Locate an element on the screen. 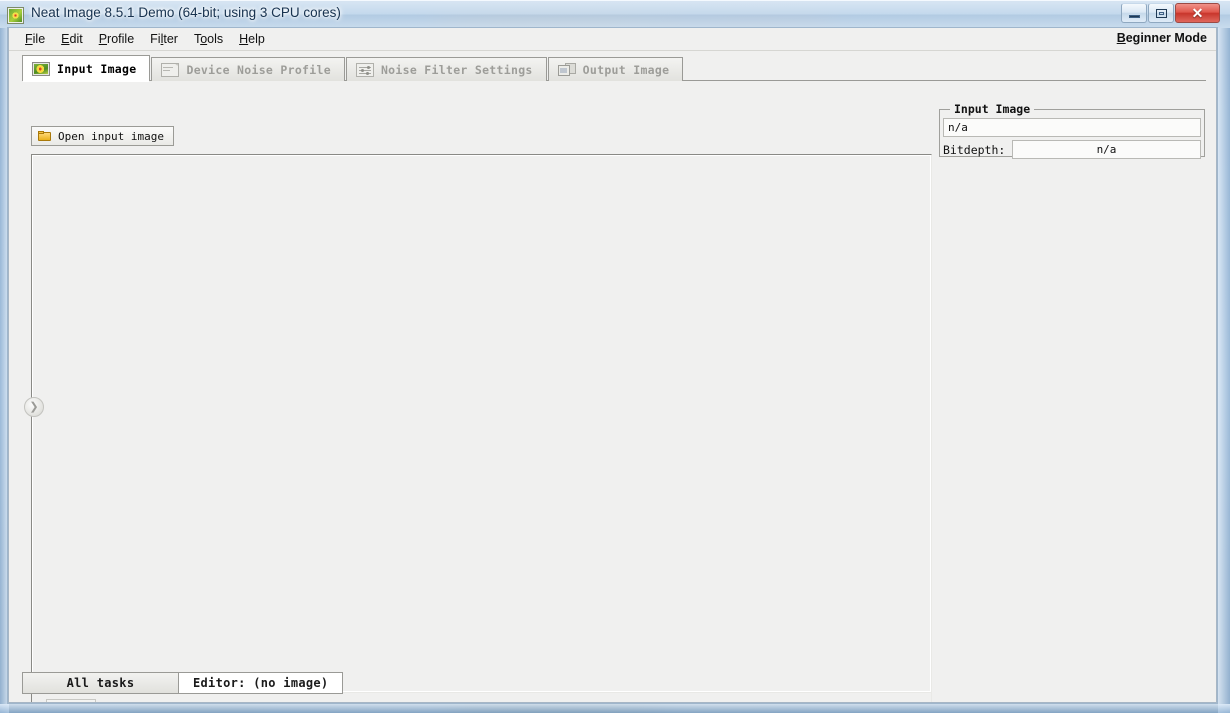 The image size is (1230, 713). sliders-icon is located at coordinates (364, 69).